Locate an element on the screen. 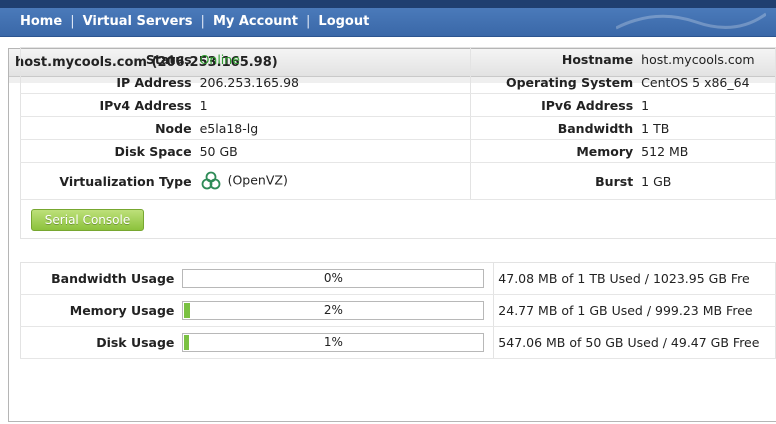  bandwidth-value: 1 TB is located at coordinates (706, 128).